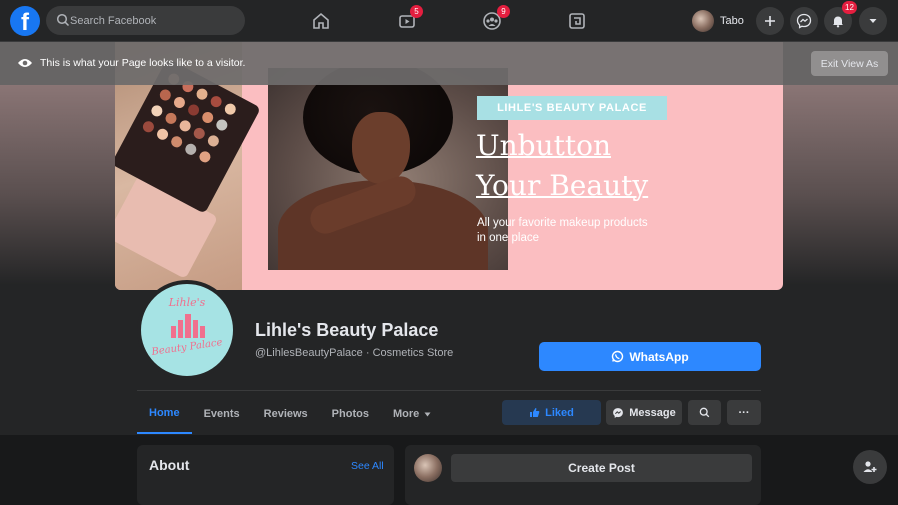 The image size is (898, 505). I want to click on tab-events: Events, so click(222, 414).